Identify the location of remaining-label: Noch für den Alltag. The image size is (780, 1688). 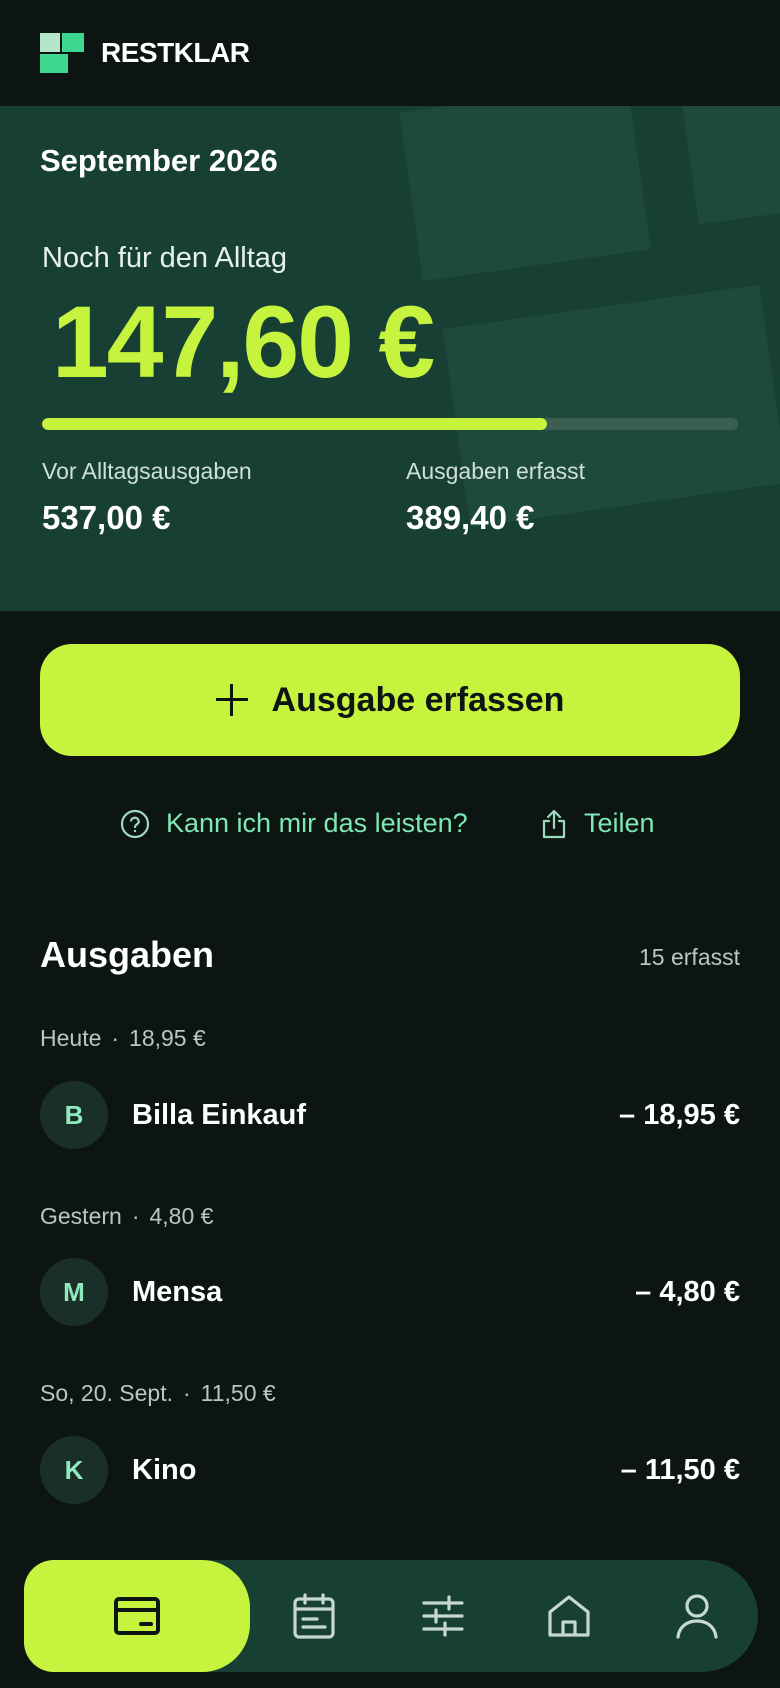
(165, 258).